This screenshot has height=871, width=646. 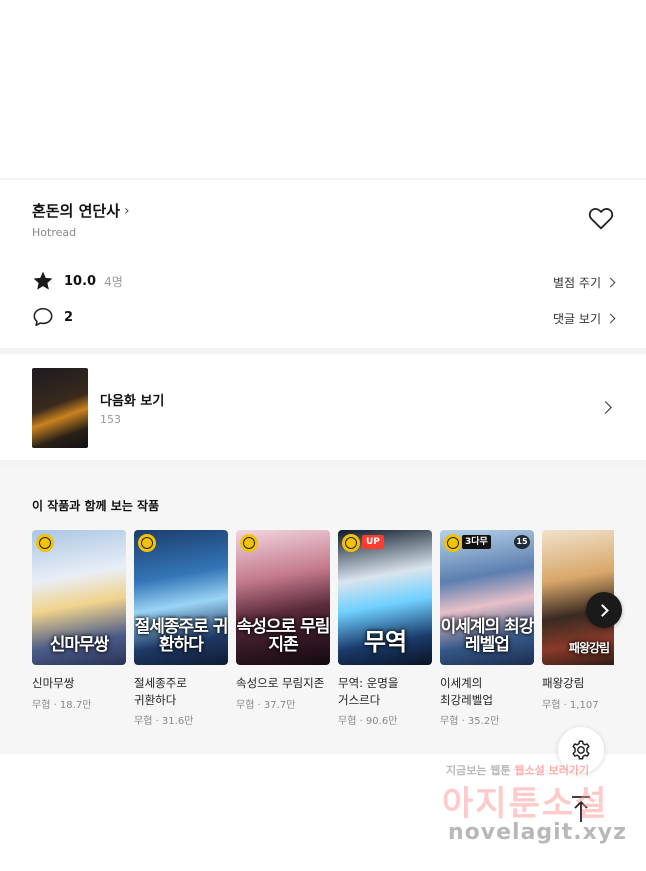 I want to click on recommendation-title: 속성으로 무림지존, so click(x=280, y=683).